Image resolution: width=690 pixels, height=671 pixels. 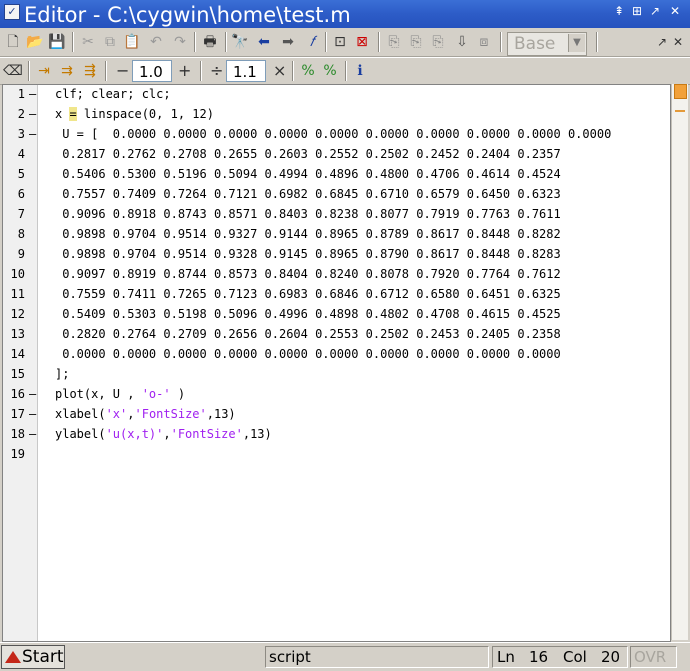 I want to click on eraser-icon: ⌫, so click(x=13, y=71).